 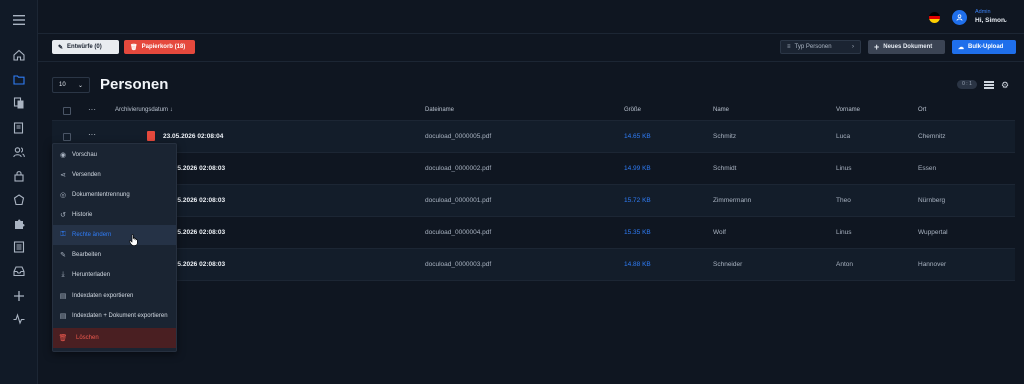 I want to click on bulk-upload-button: ☁ Bulk-Upload, so click(x=984, y=47).